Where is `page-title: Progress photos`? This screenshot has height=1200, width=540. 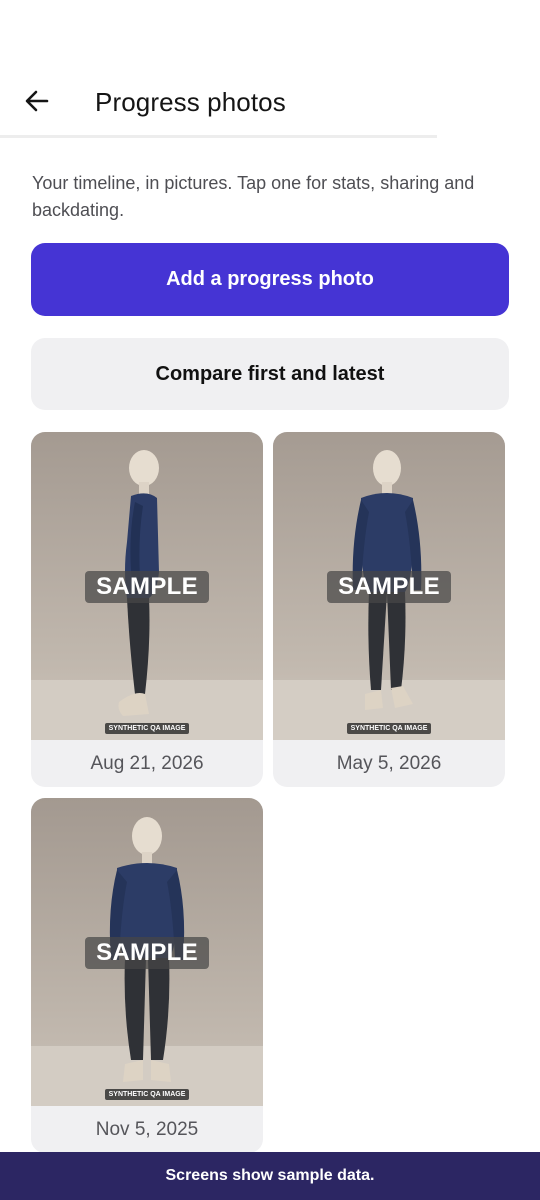
page-title: Progress photos is located at coordinates (190, 102).